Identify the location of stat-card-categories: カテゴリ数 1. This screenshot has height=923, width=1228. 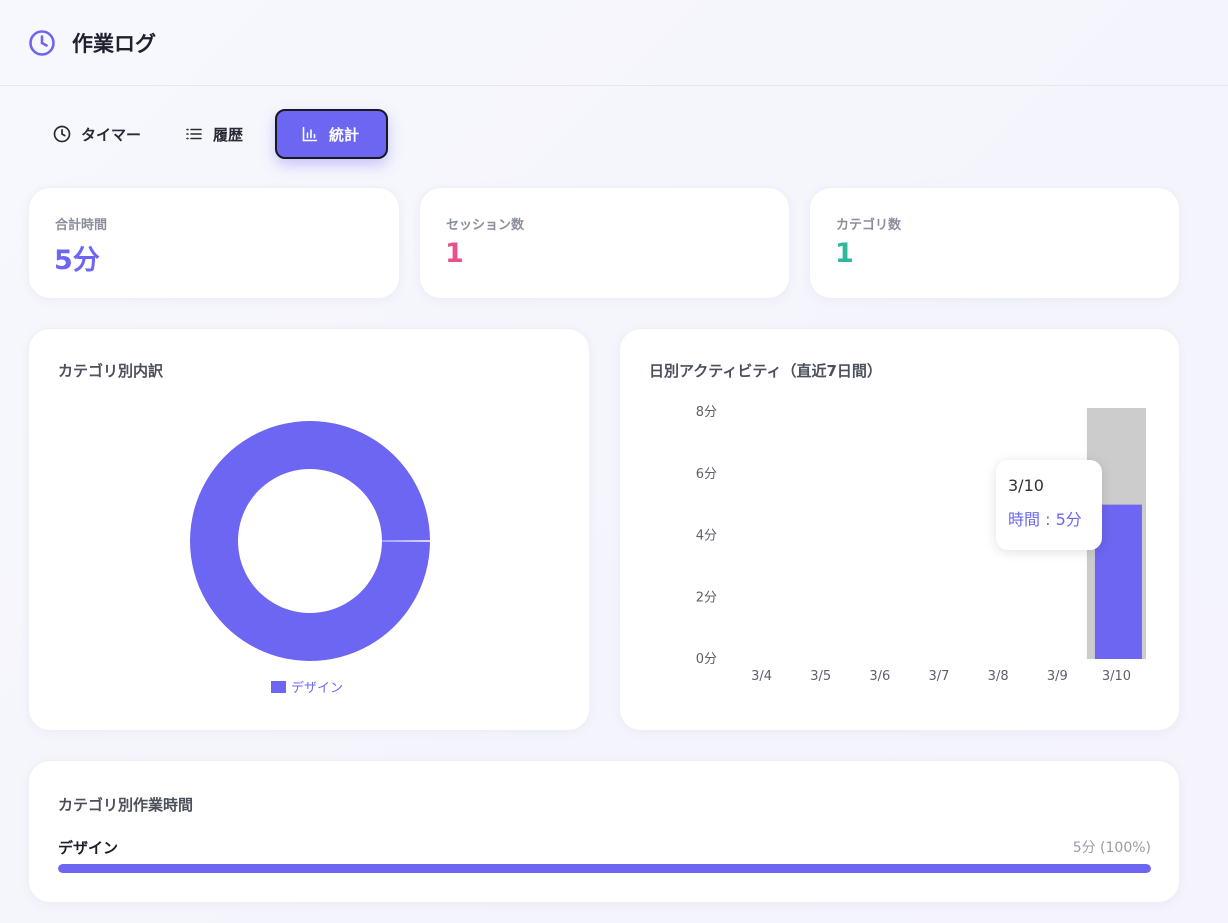
(994, 243).